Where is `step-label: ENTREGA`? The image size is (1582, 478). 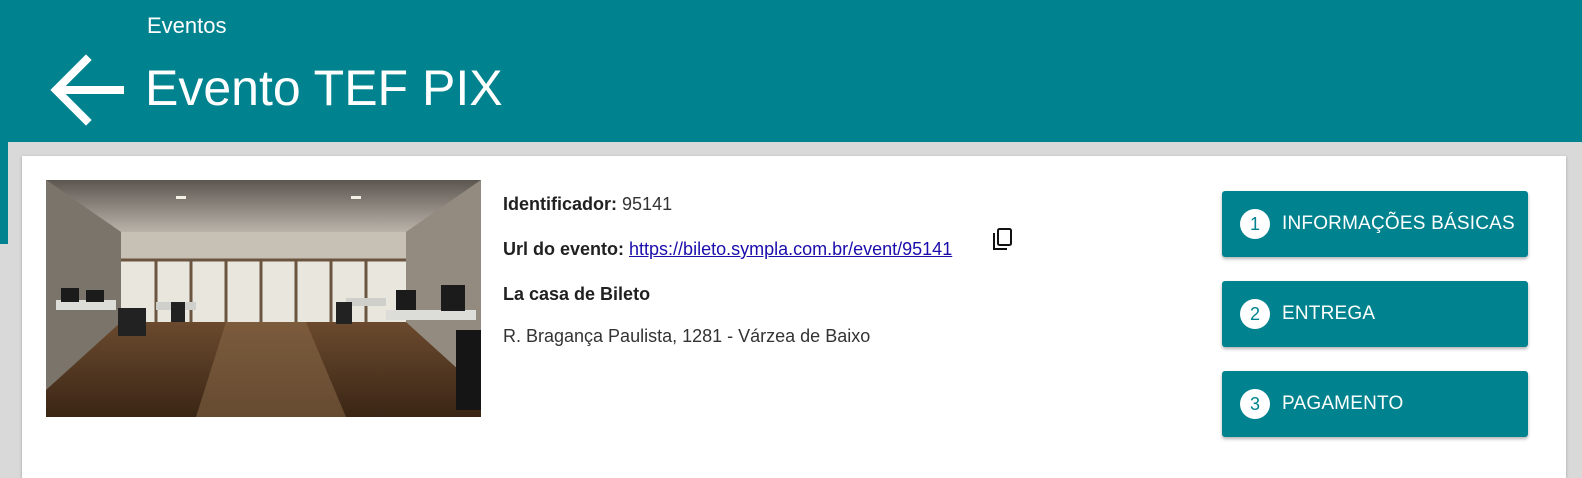
step-label: ENTREGA is located at coordinates (1329, 313).